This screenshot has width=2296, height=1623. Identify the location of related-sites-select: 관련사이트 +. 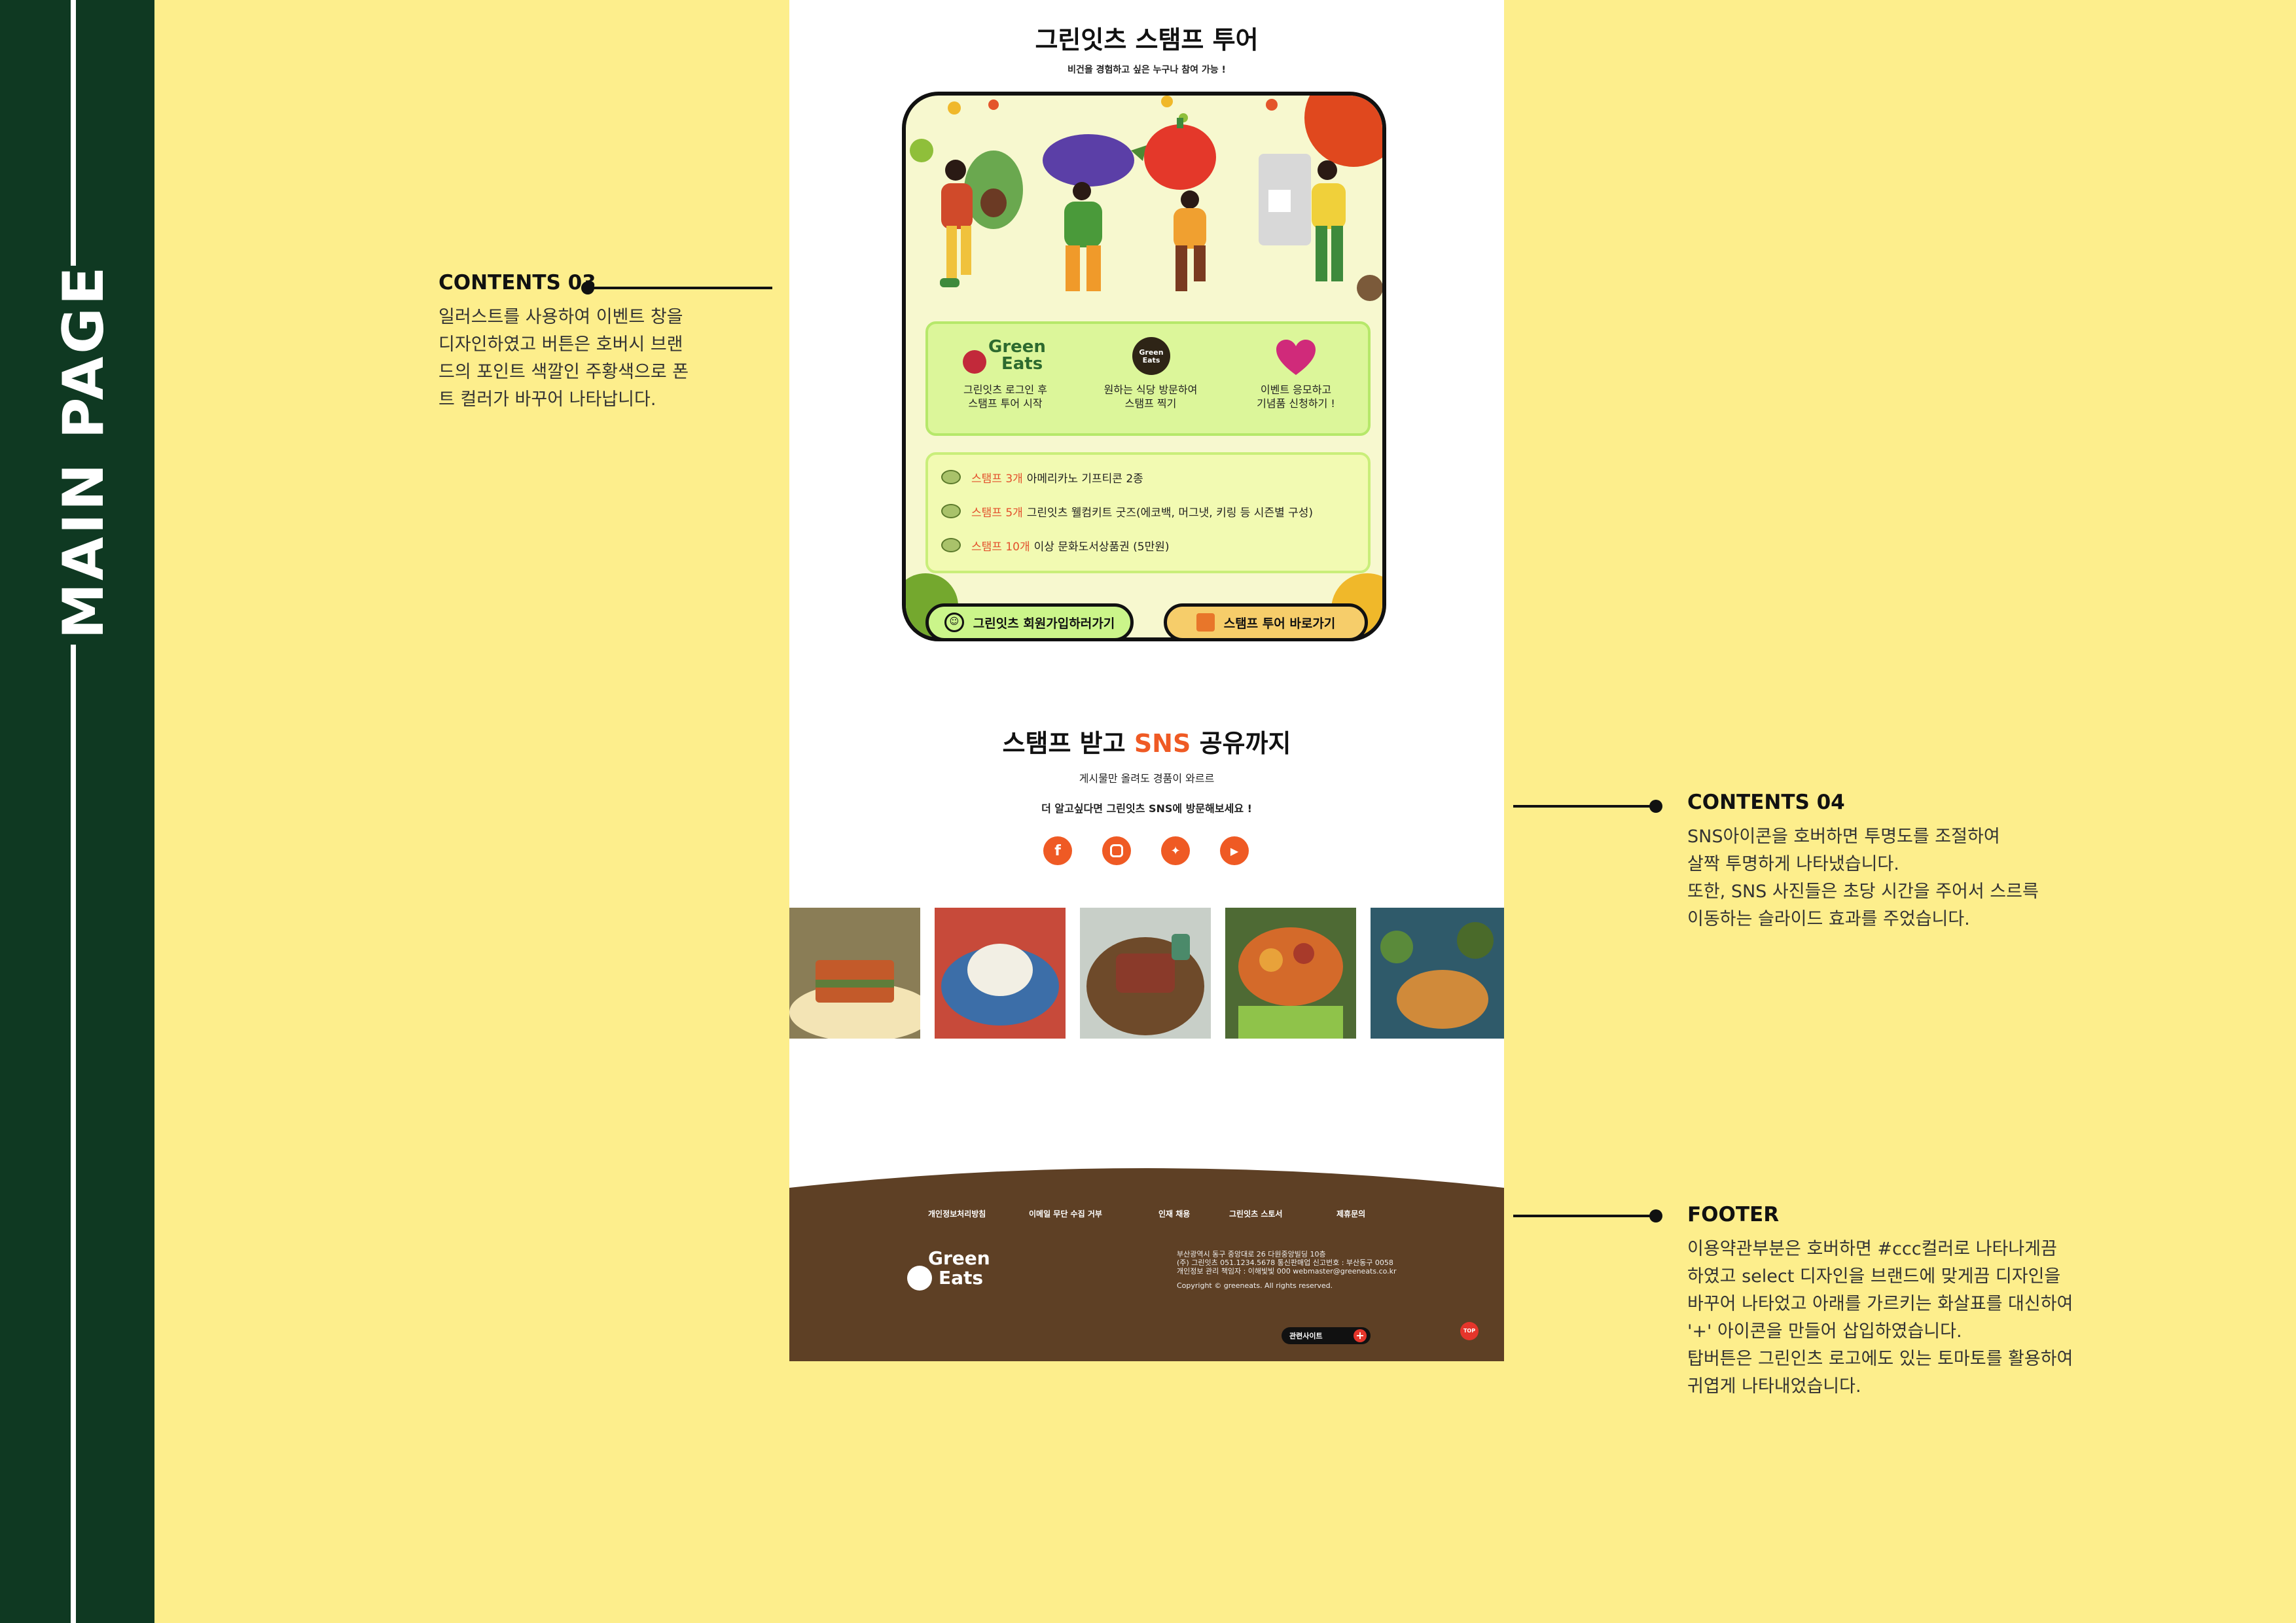
(1326, 1335).